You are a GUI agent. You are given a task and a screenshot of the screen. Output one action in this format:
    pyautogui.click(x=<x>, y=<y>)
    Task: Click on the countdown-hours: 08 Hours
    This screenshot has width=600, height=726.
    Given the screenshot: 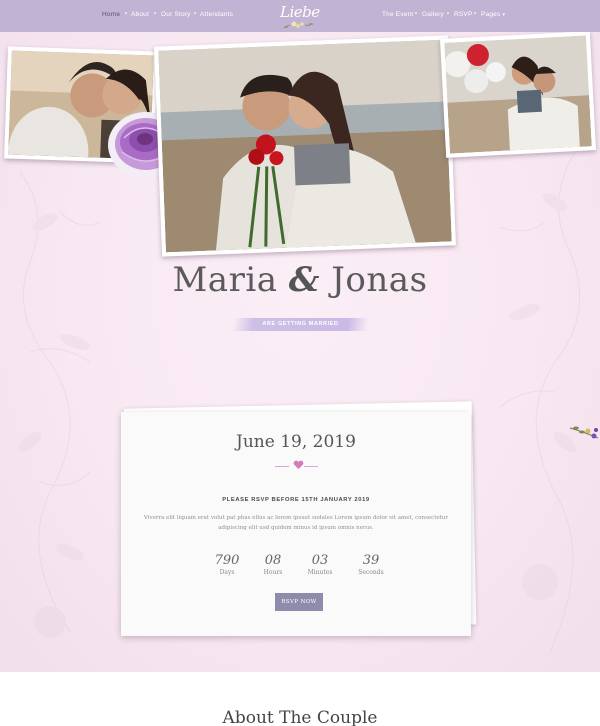 What is the action you would take?
    pyautogui.click(x=273, y=564)
    